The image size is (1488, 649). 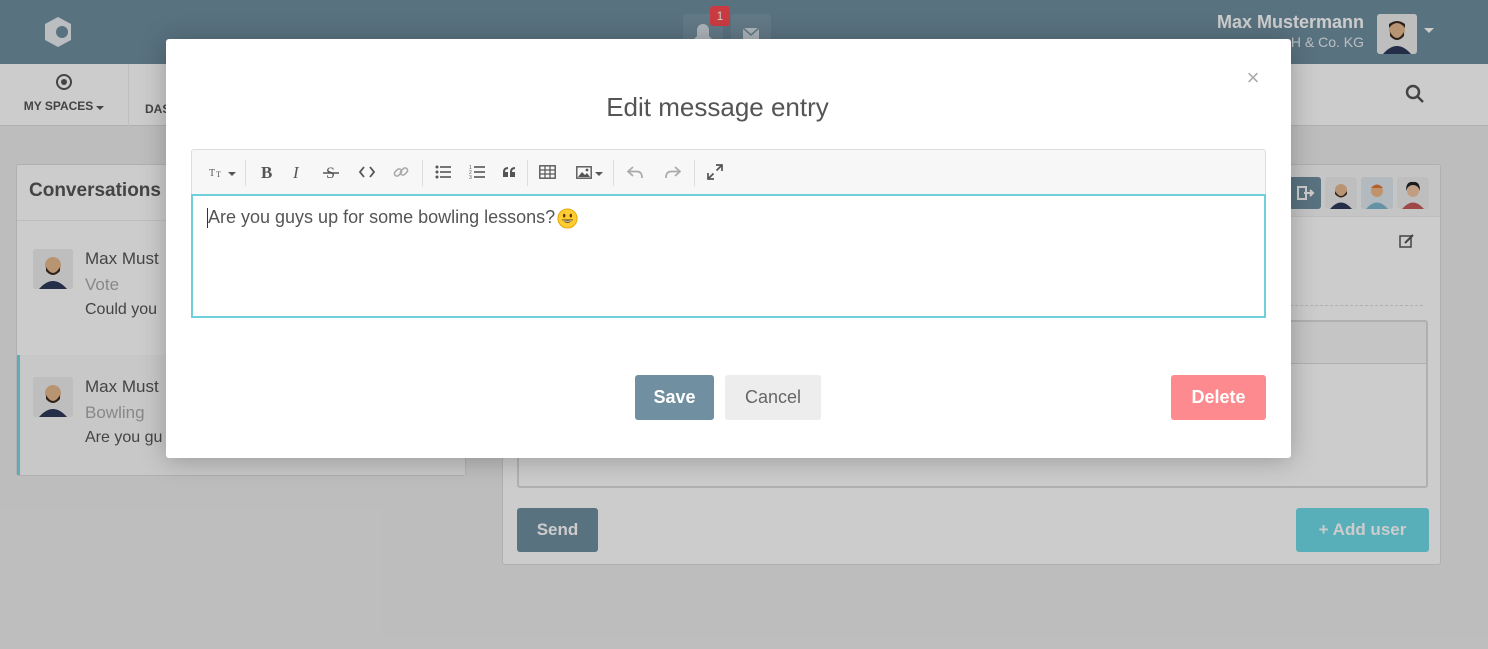 I want to click on quote-icon, so click(x=509, y=172).